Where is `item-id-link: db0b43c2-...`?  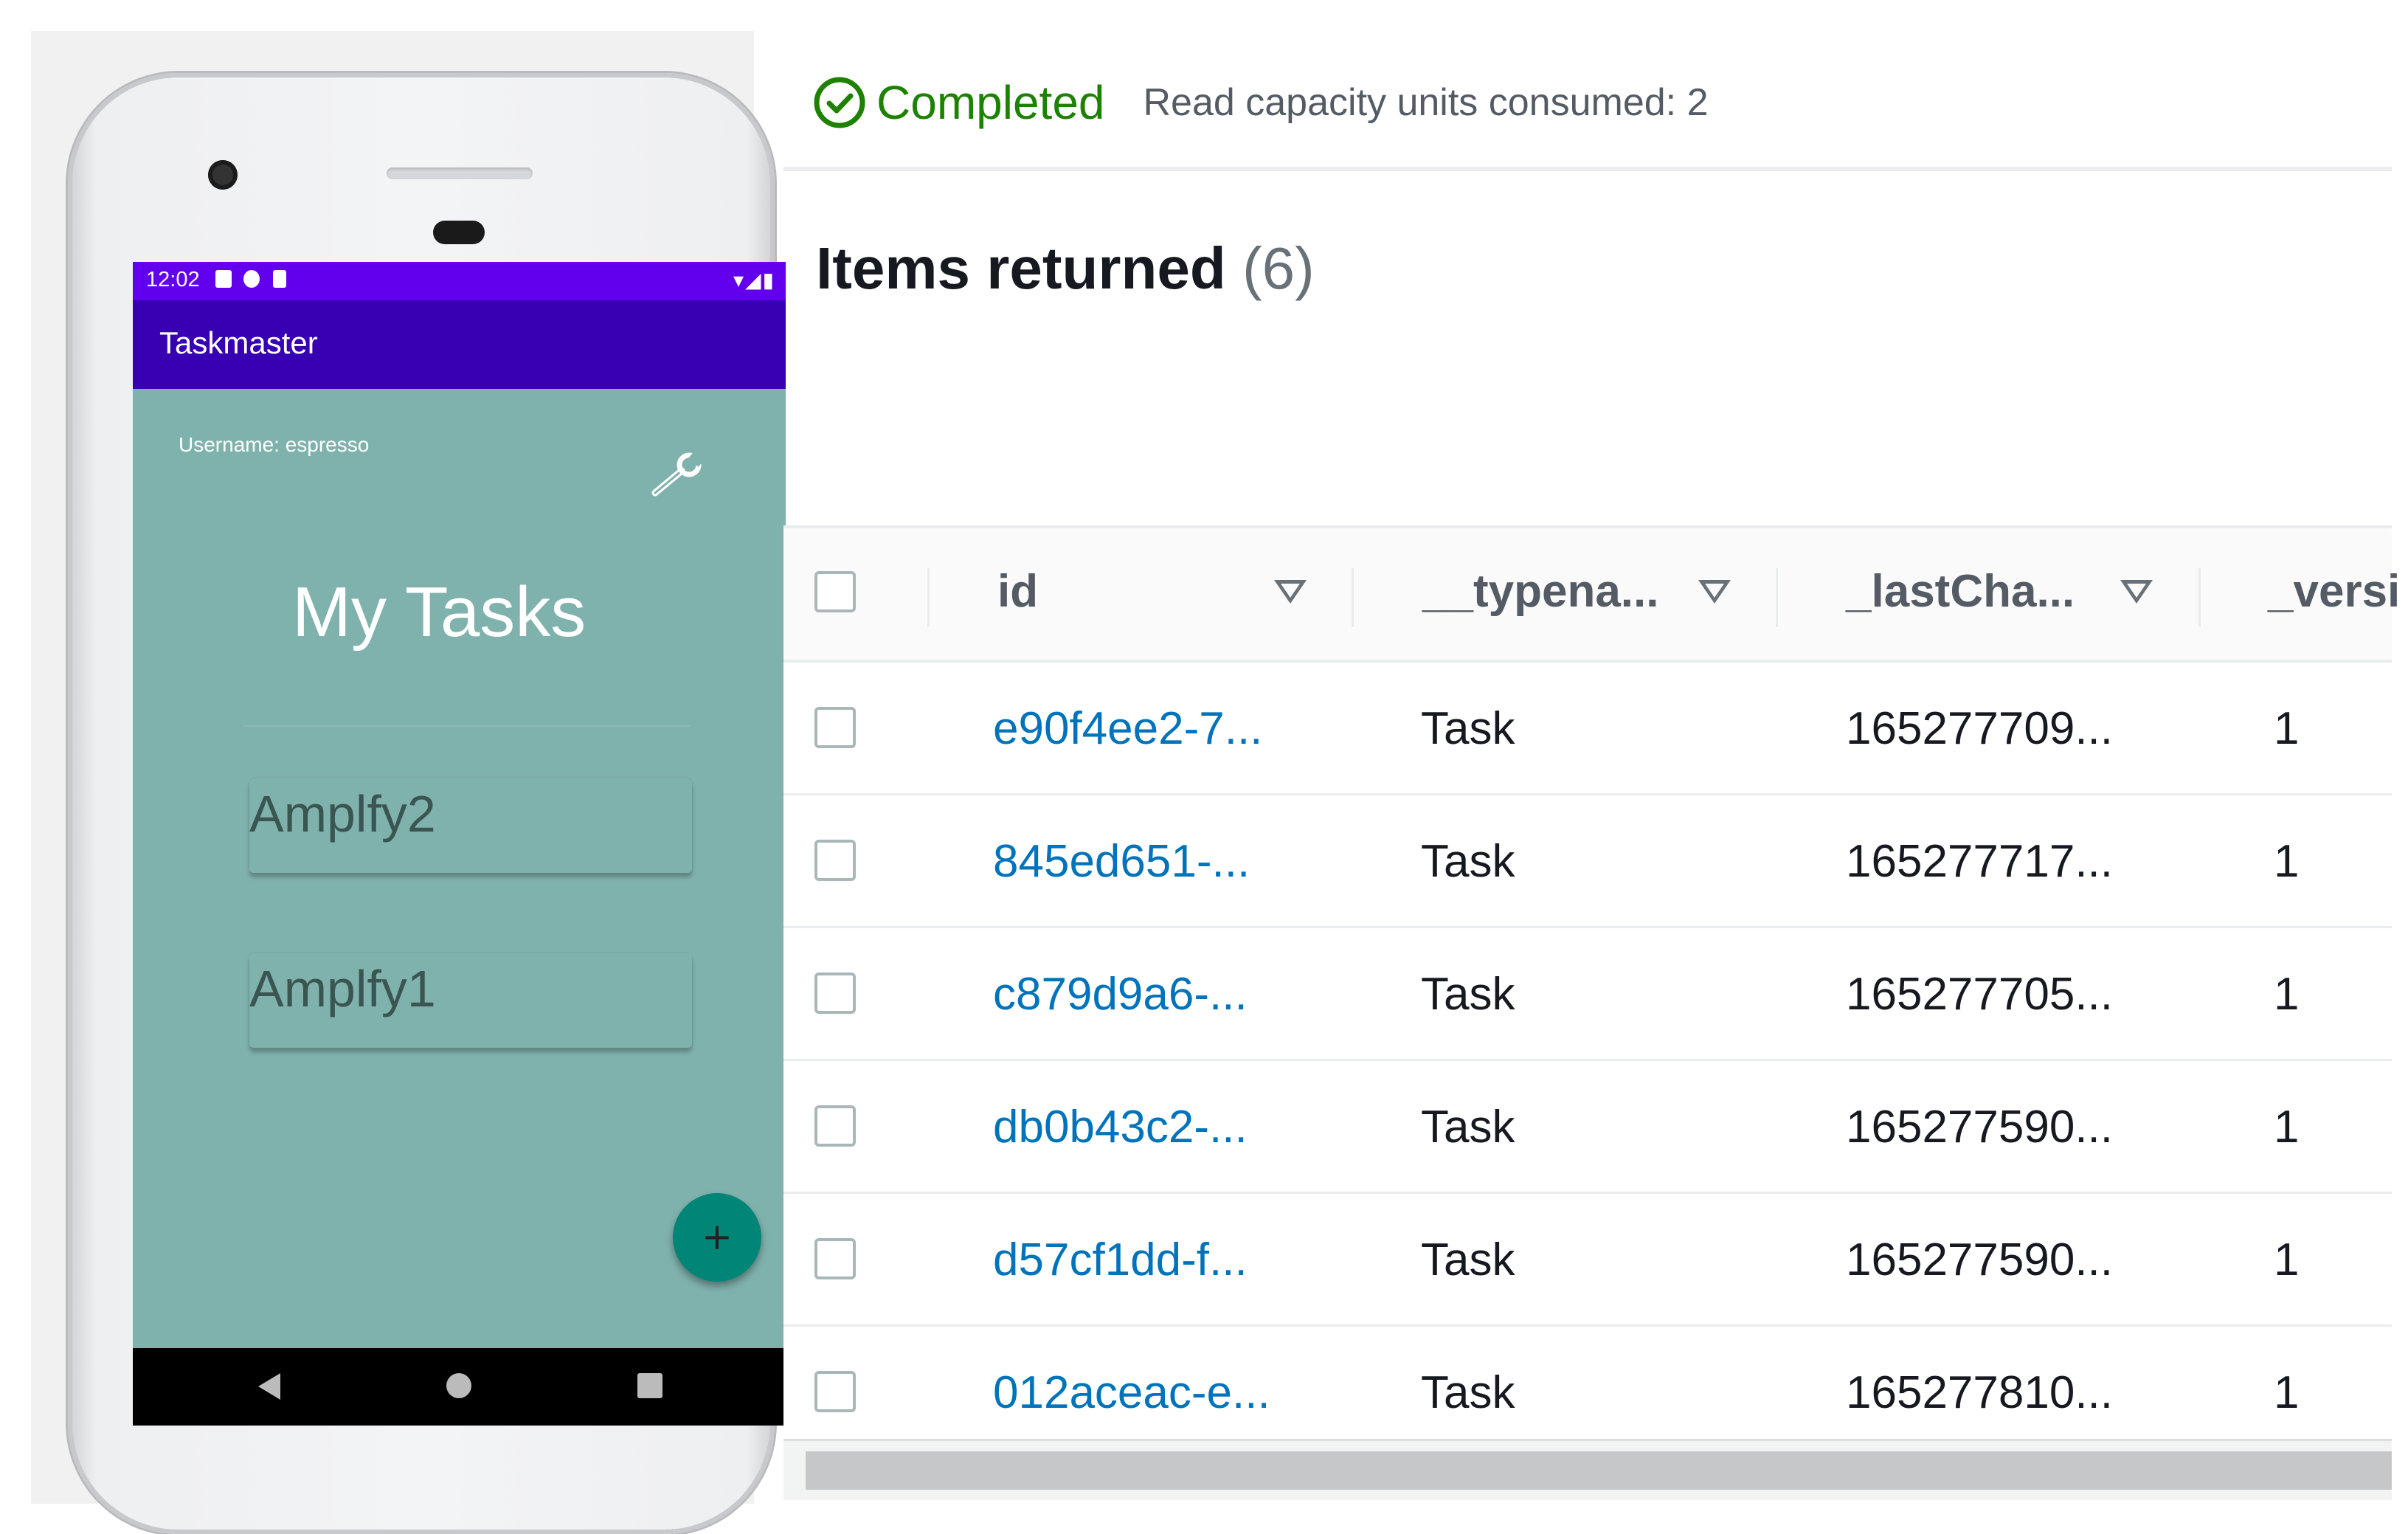
item-id-link: db0b43c2-... is located at coordinates (1120, 1127).